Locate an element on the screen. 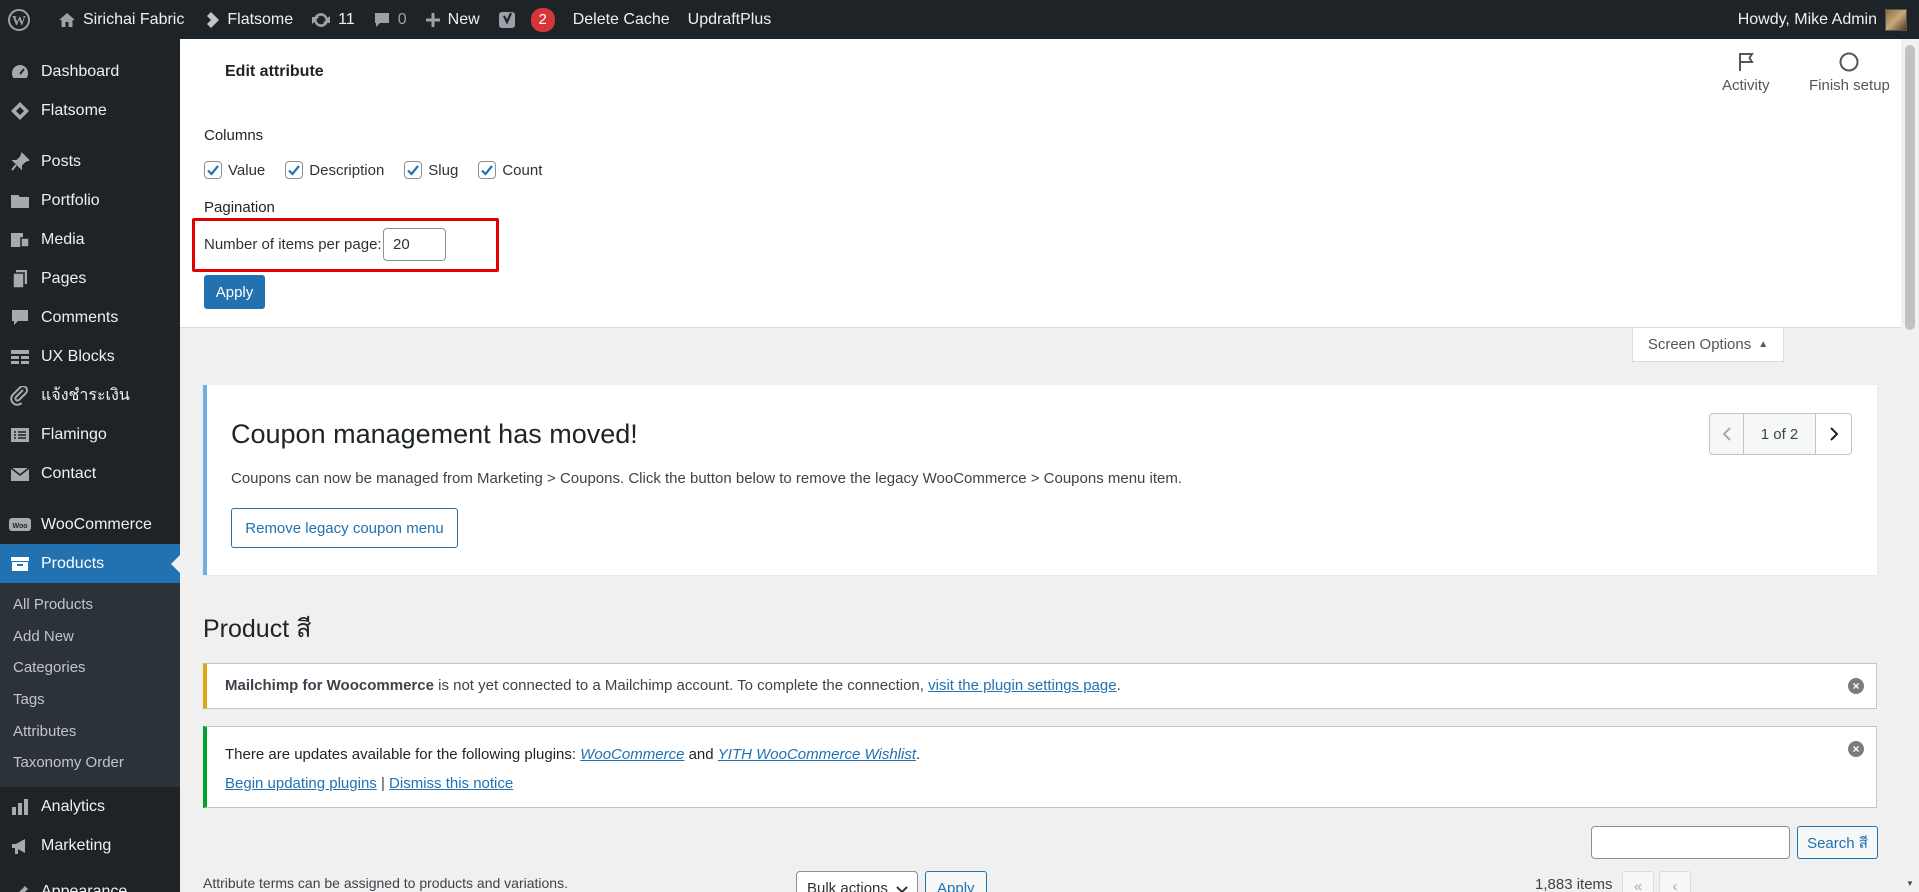 The image size is (1919, 892). comments-link: 0 is located at coordinates (390, 19).